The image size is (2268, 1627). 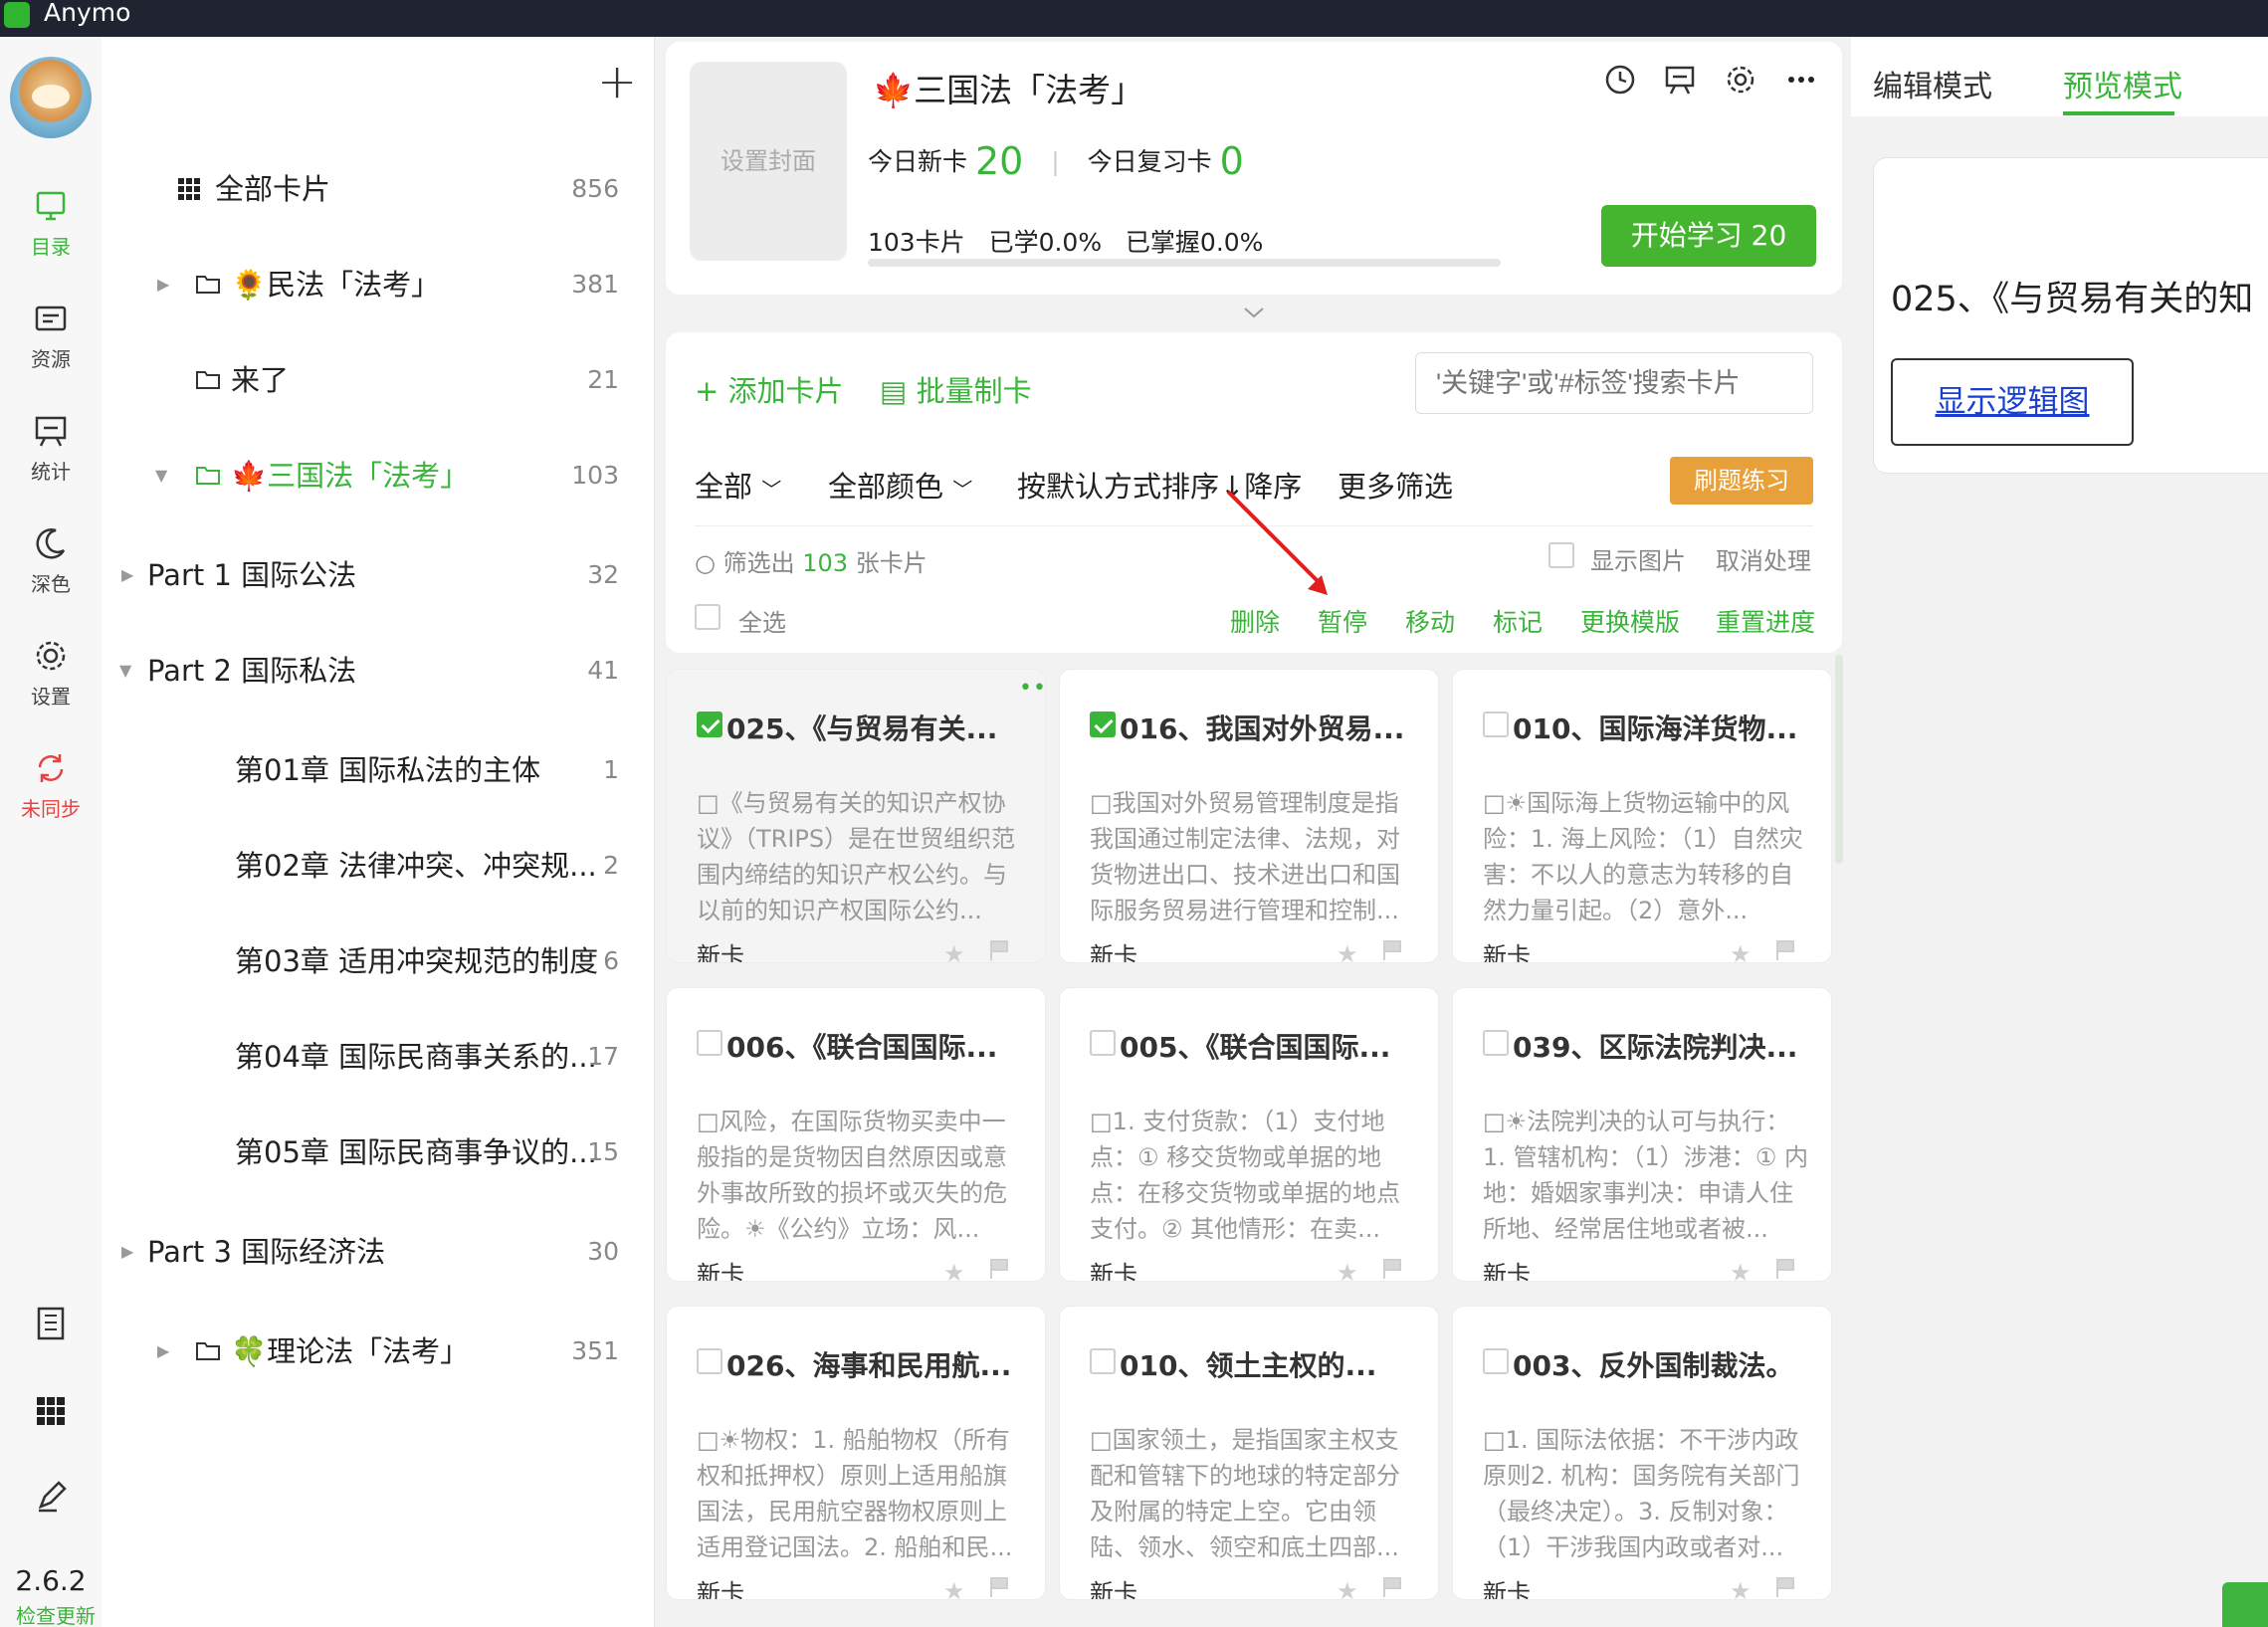 I want to click on more-filters-button: 更多筛选, so click(x=1395, y=485).